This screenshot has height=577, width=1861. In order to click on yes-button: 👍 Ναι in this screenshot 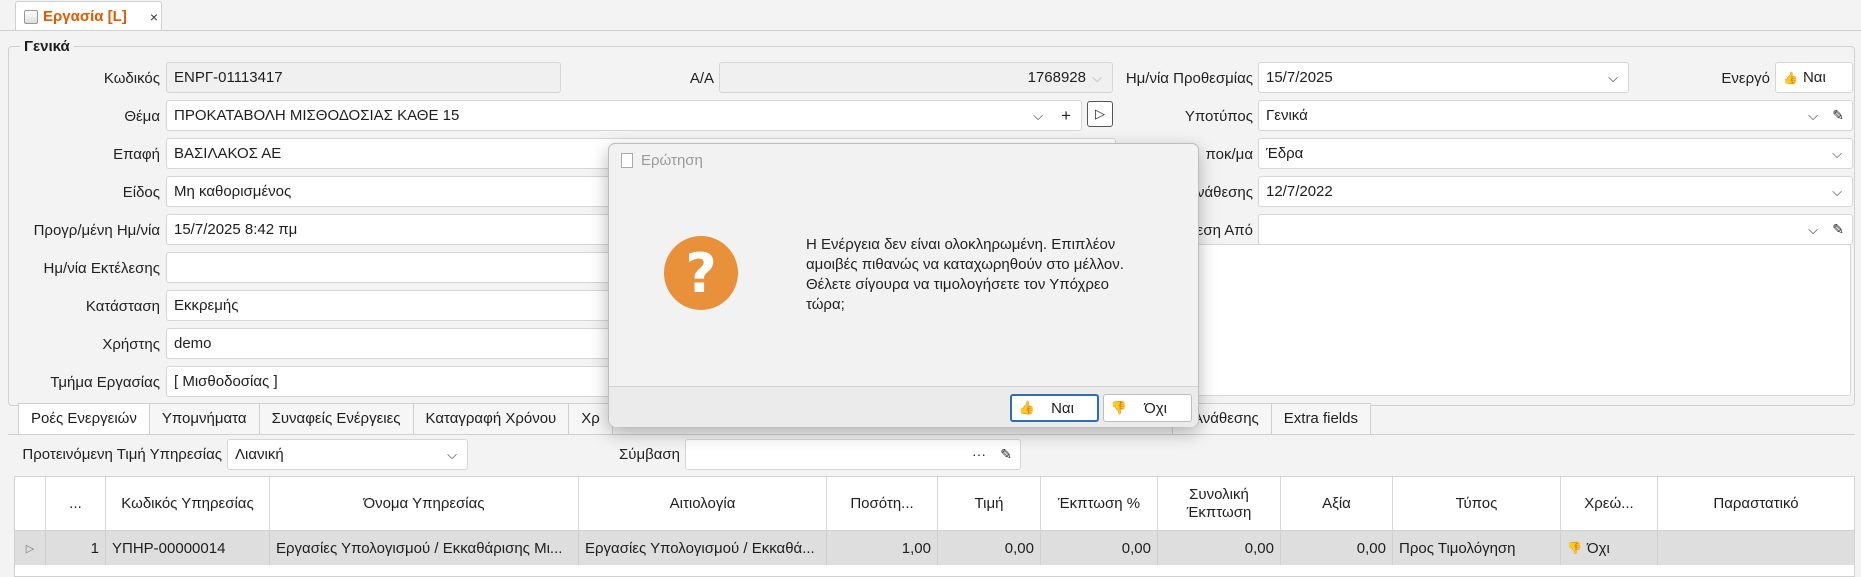, I will do `click(1054, 408)`.